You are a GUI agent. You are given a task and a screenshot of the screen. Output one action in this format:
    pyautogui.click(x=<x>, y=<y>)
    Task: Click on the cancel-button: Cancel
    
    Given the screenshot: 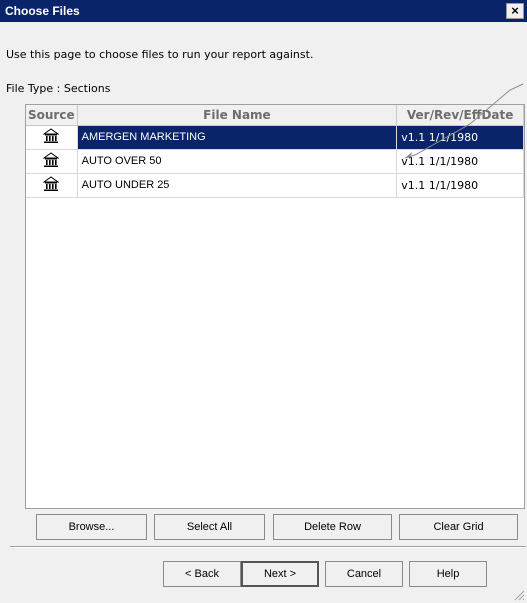 What is the action you would take?
    pyautogui.click(x=364, y=574)
    